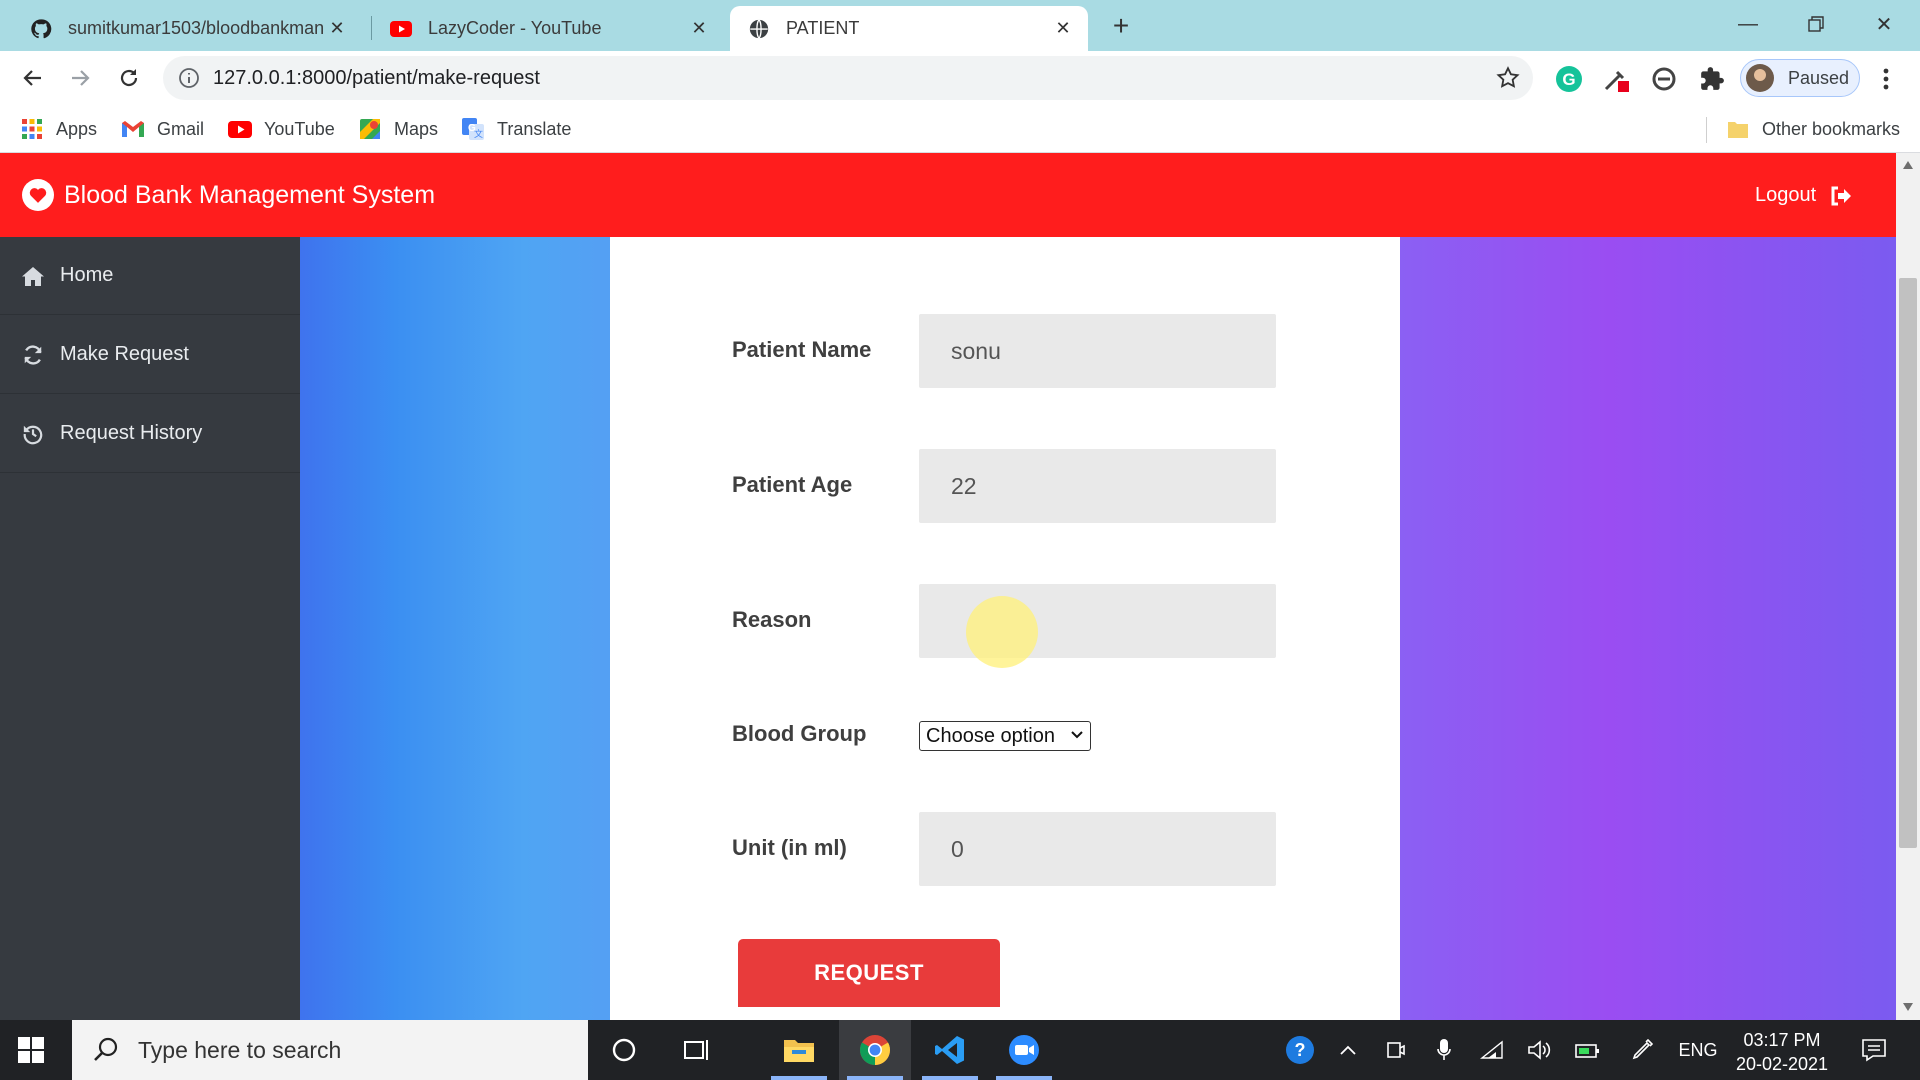 The image size is (1920, 1080). What do you see at coordinates (789, 847) in the screenshot?
I see `unit-label: Unit (in ml)` at bounding box center [789, 847].